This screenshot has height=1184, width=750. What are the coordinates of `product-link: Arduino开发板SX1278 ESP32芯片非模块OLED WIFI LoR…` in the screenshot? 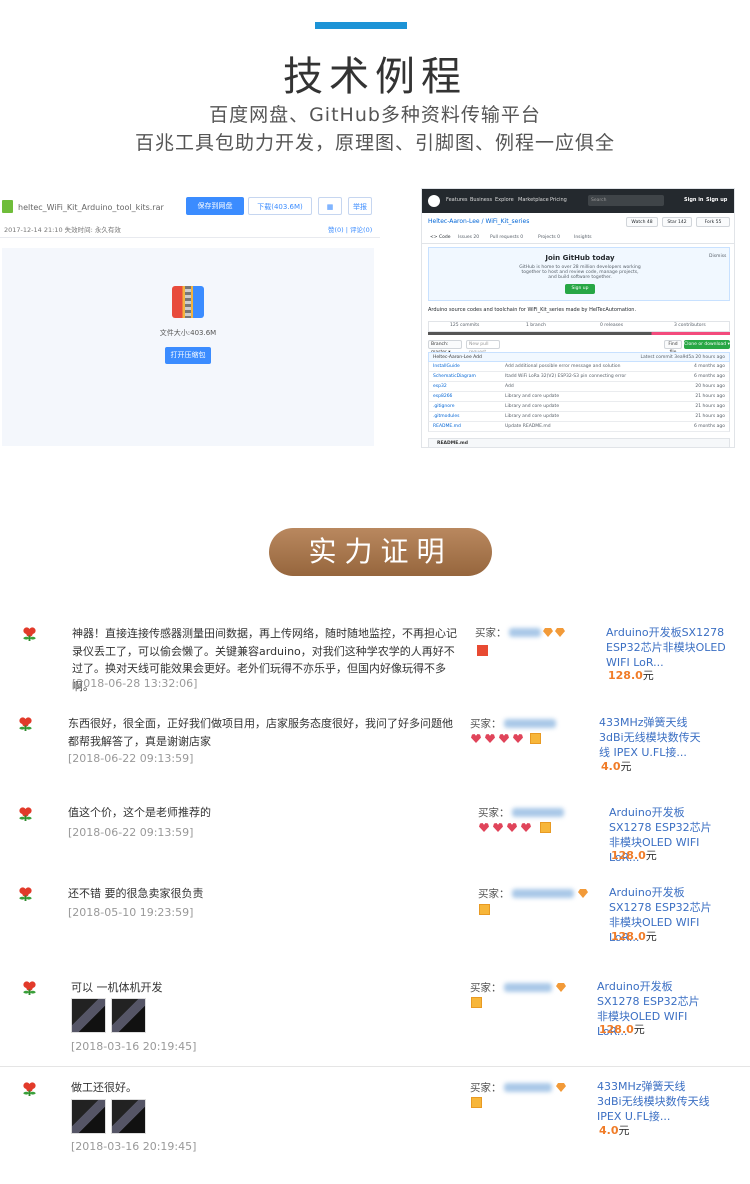 It's located at (666, 647).